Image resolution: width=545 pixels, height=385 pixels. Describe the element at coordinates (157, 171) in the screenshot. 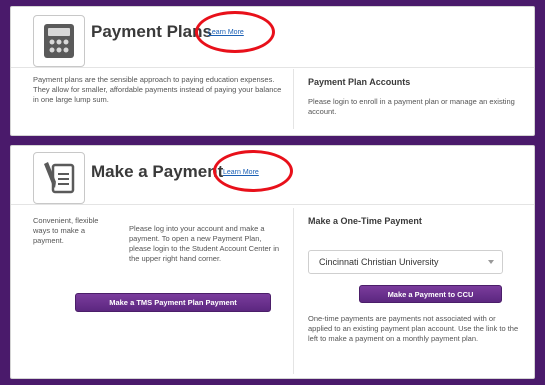

I see `make-payment-title: Make a Payment` at that location.